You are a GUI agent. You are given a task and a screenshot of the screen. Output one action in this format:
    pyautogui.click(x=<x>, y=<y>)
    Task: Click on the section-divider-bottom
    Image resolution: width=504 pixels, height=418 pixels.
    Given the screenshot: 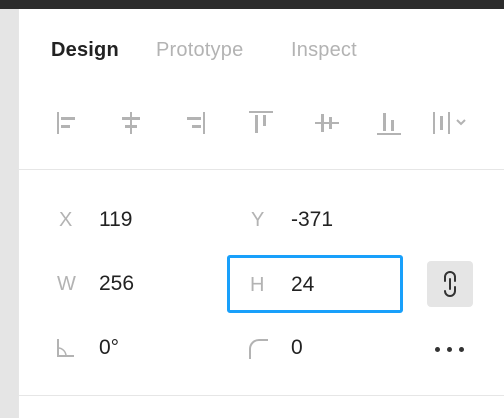 What is the action you would take?
    pyautogui.click(x=261, y=395)
    